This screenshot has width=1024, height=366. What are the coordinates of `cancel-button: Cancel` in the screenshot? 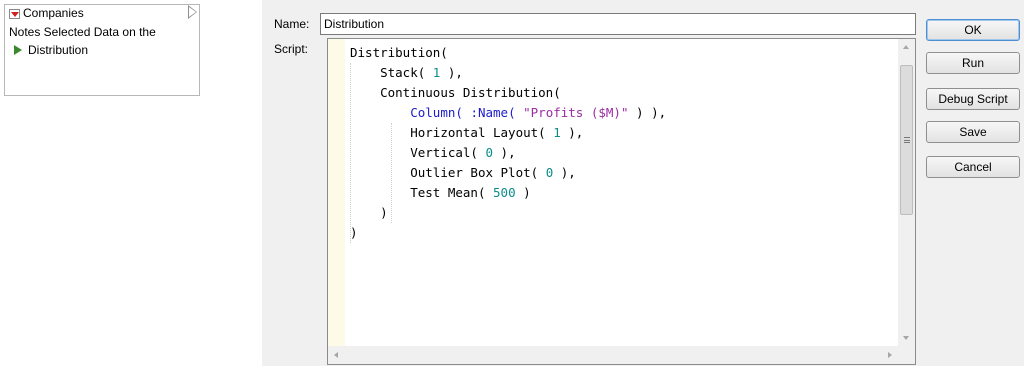 It's located at (973, 167).